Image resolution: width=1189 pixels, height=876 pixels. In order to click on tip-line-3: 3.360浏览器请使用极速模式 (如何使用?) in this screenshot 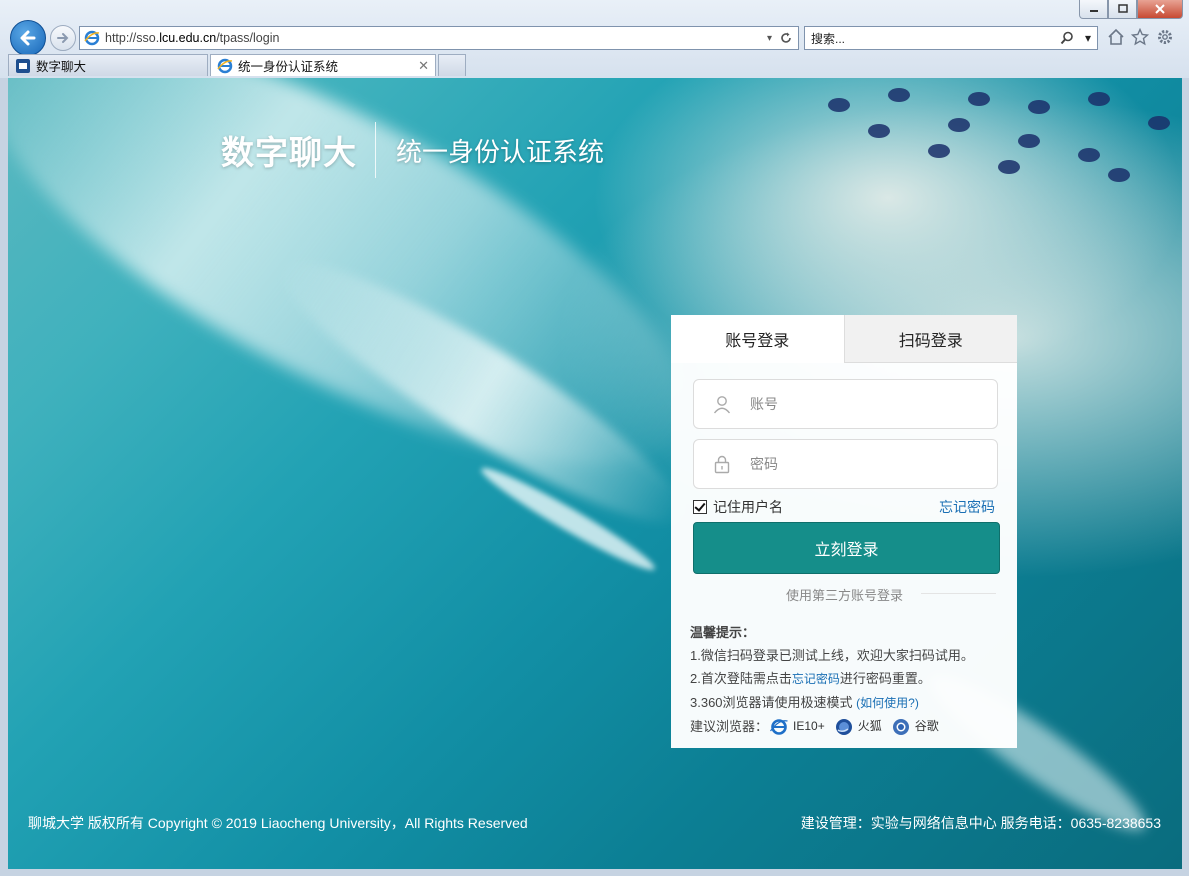, I will do `click(804, 702)`.